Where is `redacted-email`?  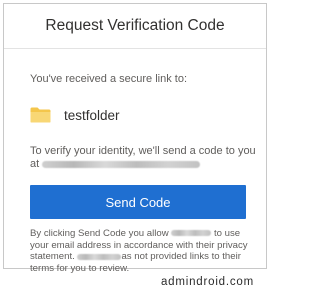
redacted-email is located at coordinates (121, 164).